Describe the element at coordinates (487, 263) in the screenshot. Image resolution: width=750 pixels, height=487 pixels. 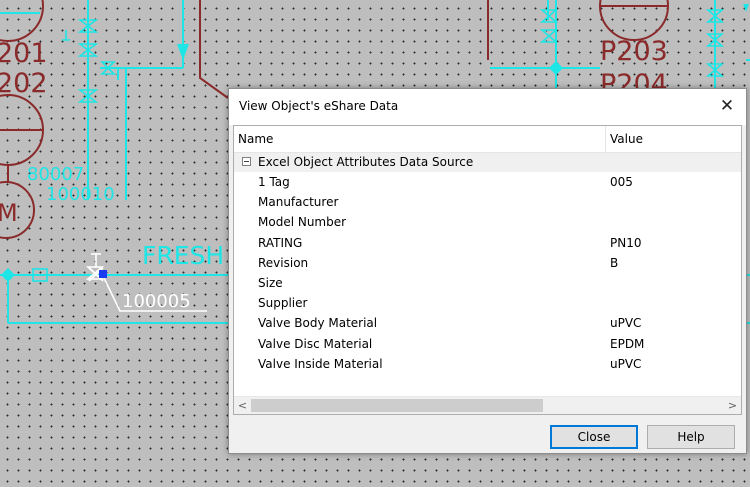
I see `table-row: Revision B` at that location.